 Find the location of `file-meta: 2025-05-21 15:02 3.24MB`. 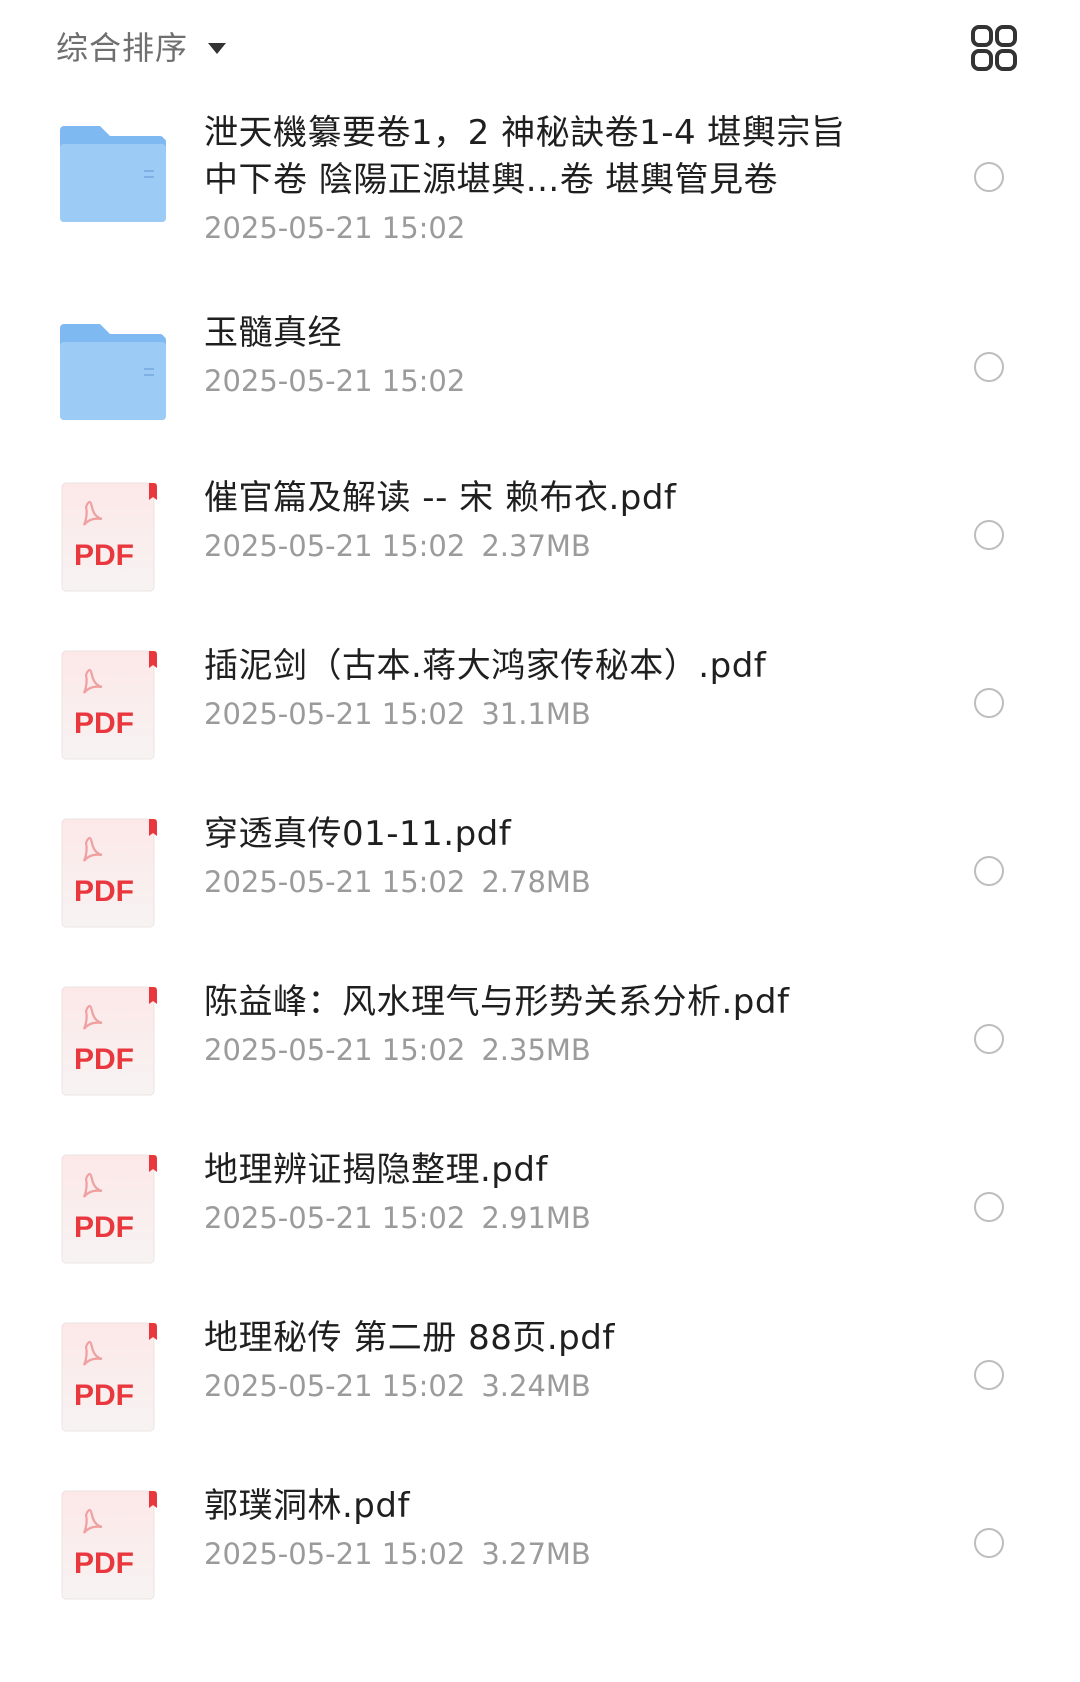

file-meta: 2025-05-21 15:02 3.24MB is located at coordinates (529, 1386).